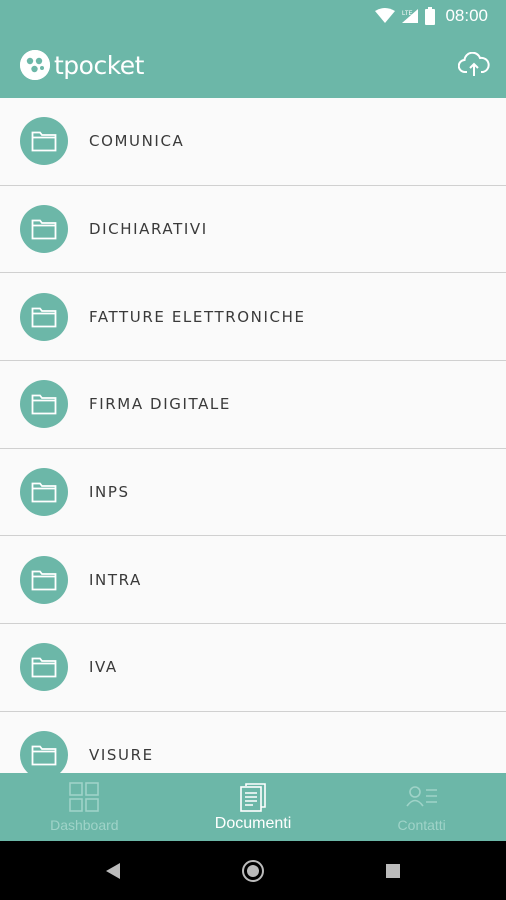 This screenshot has width=506, height=900. Describe the element at coordinates (253, 580) in the screenshot. I see `folder-item-intra: INTRA` at that location.